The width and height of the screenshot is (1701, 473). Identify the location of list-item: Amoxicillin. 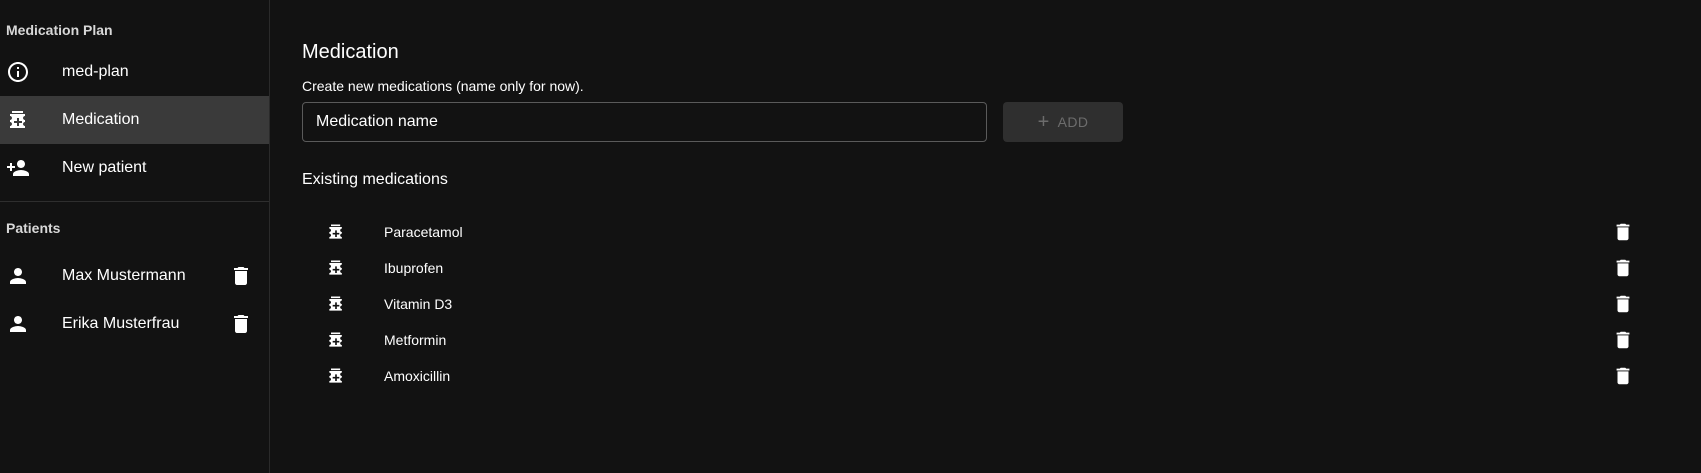
(976, 376).